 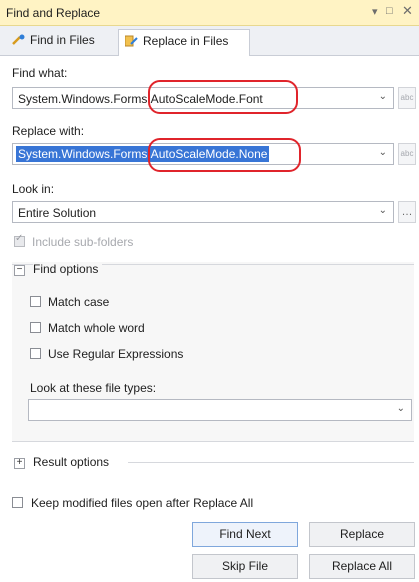 I want to click on tab-label: Replace in Files, so click(x=186, y=41).